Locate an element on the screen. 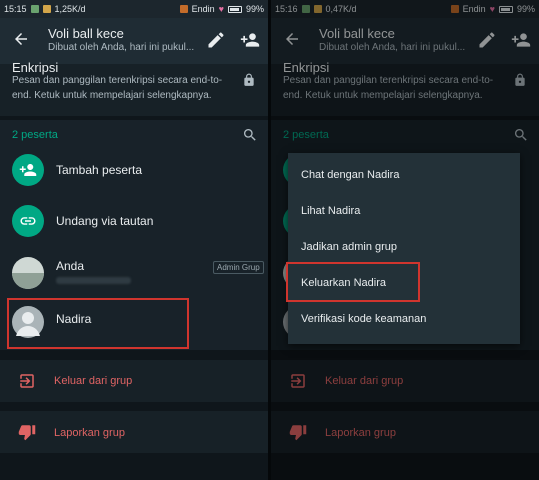 This screenshot has width=539, height=480. battery-icon is located at coordinates (234, 9).